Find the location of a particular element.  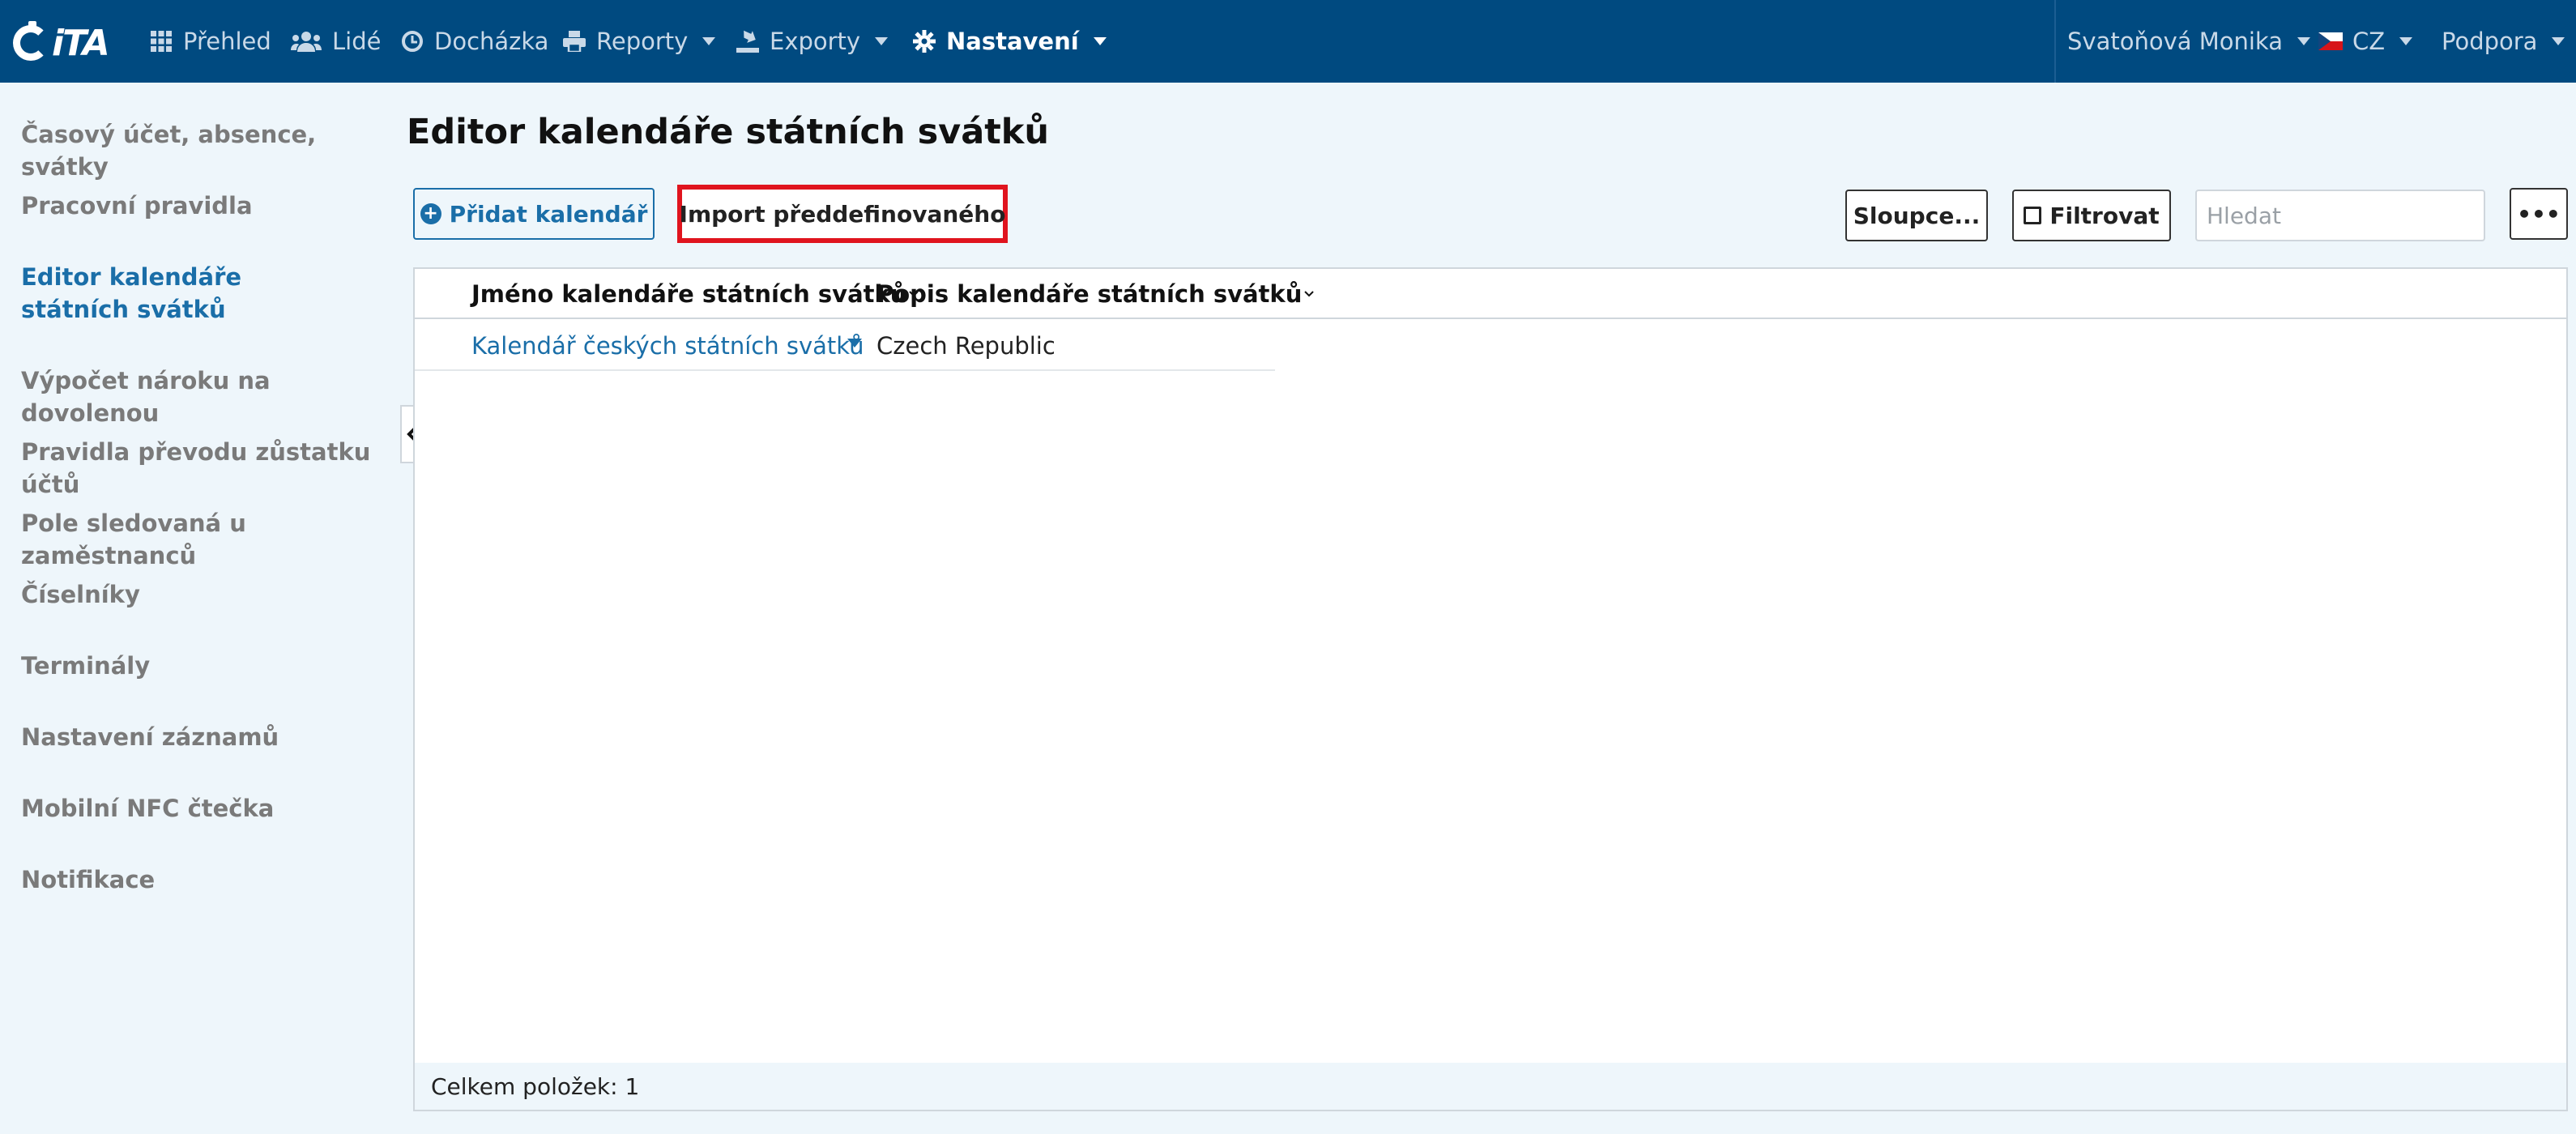

grid-icon is located at coordinates (161, 41).